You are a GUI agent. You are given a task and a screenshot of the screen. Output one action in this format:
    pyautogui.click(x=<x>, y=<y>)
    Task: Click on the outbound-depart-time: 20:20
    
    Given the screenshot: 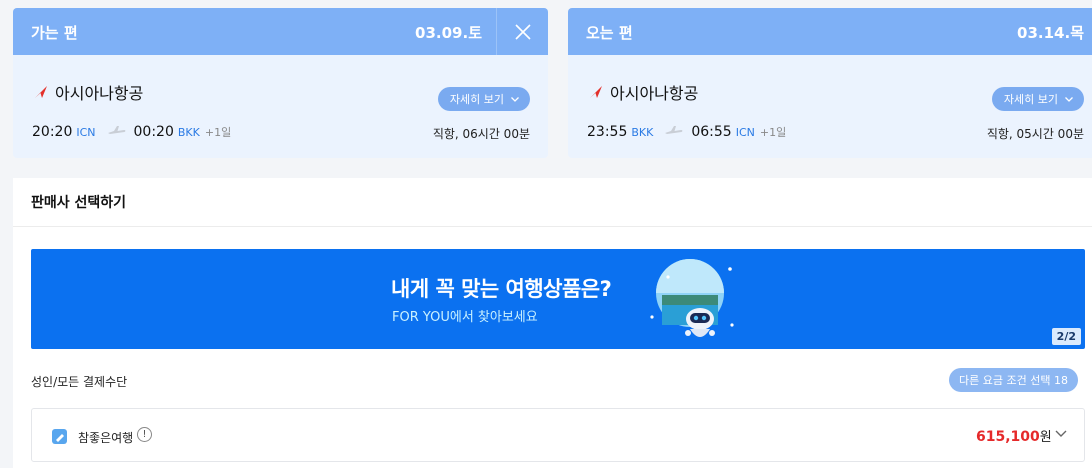 What is the action you would take?
    pyautogui.click(x=52, y=132)
    